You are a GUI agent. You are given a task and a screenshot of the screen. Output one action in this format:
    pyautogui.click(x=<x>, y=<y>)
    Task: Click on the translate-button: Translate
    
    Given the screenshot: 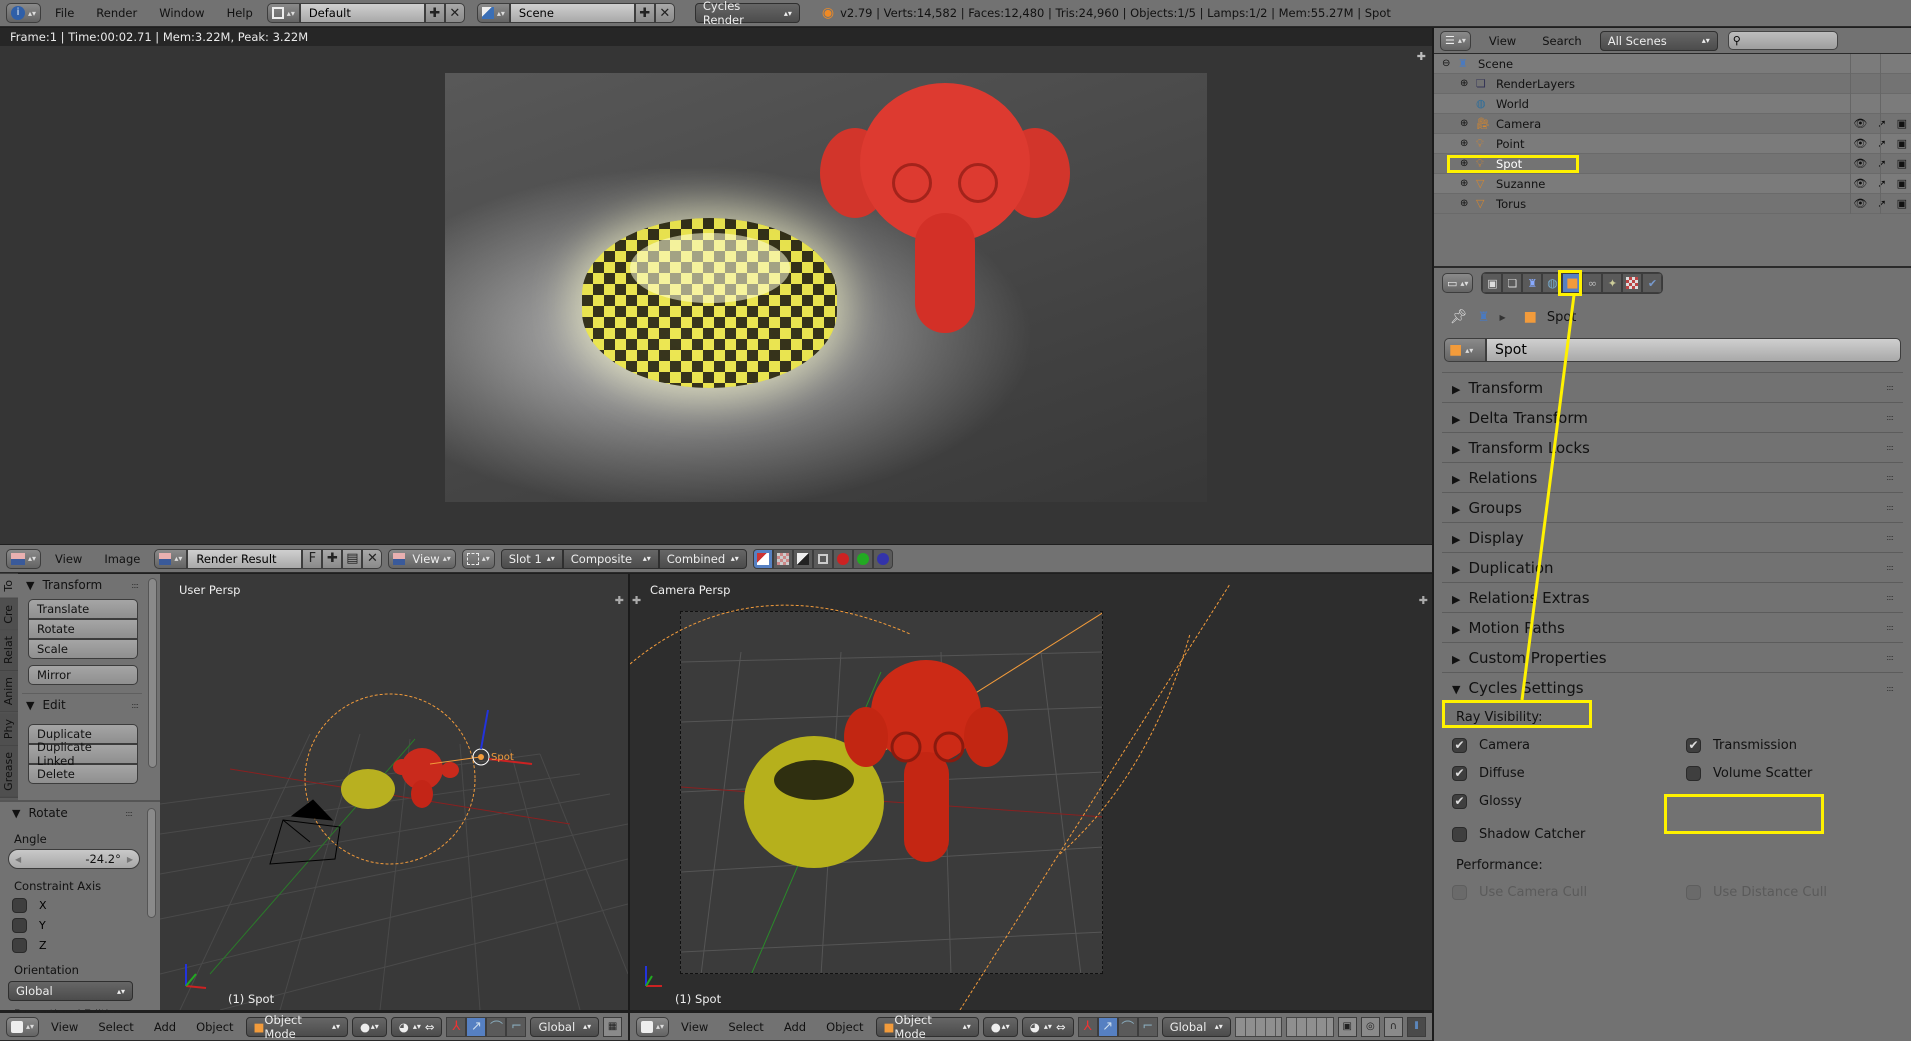 What is the action you would take?
    pyautogui.click(x=83, y=609)
    